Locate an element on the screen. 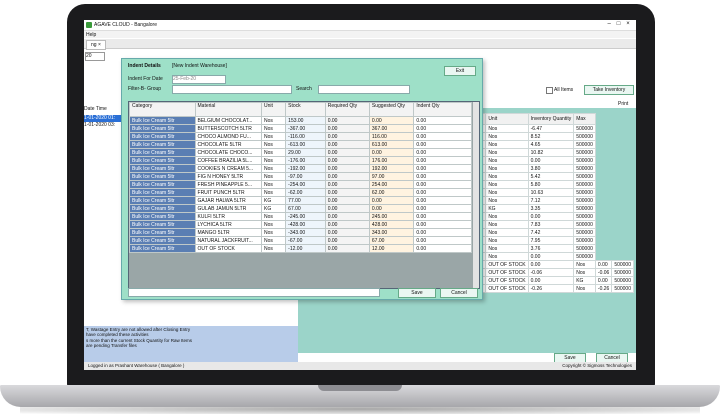  table-cell: -116.00 is located at coordinates (305, 136).